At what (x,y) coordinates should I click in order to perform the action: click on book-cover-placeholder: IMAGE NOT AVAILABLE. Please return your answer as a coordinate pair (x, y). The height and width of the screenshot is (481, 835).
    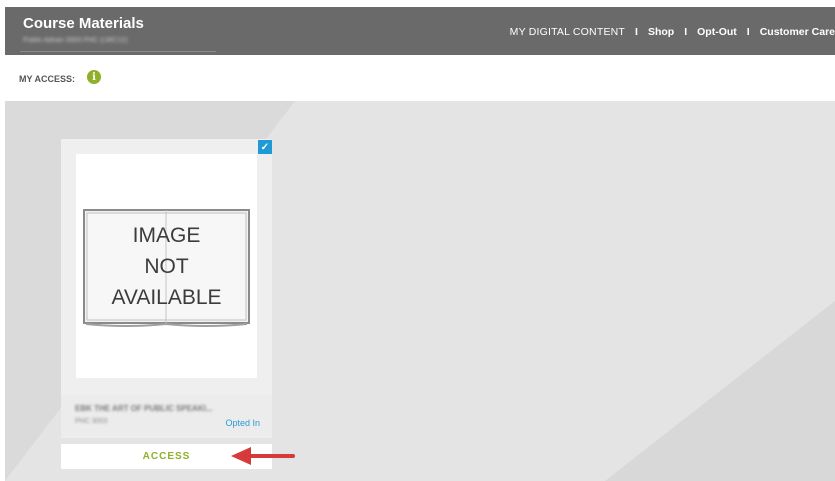
    Looking at the image, I should click on (166, 266).